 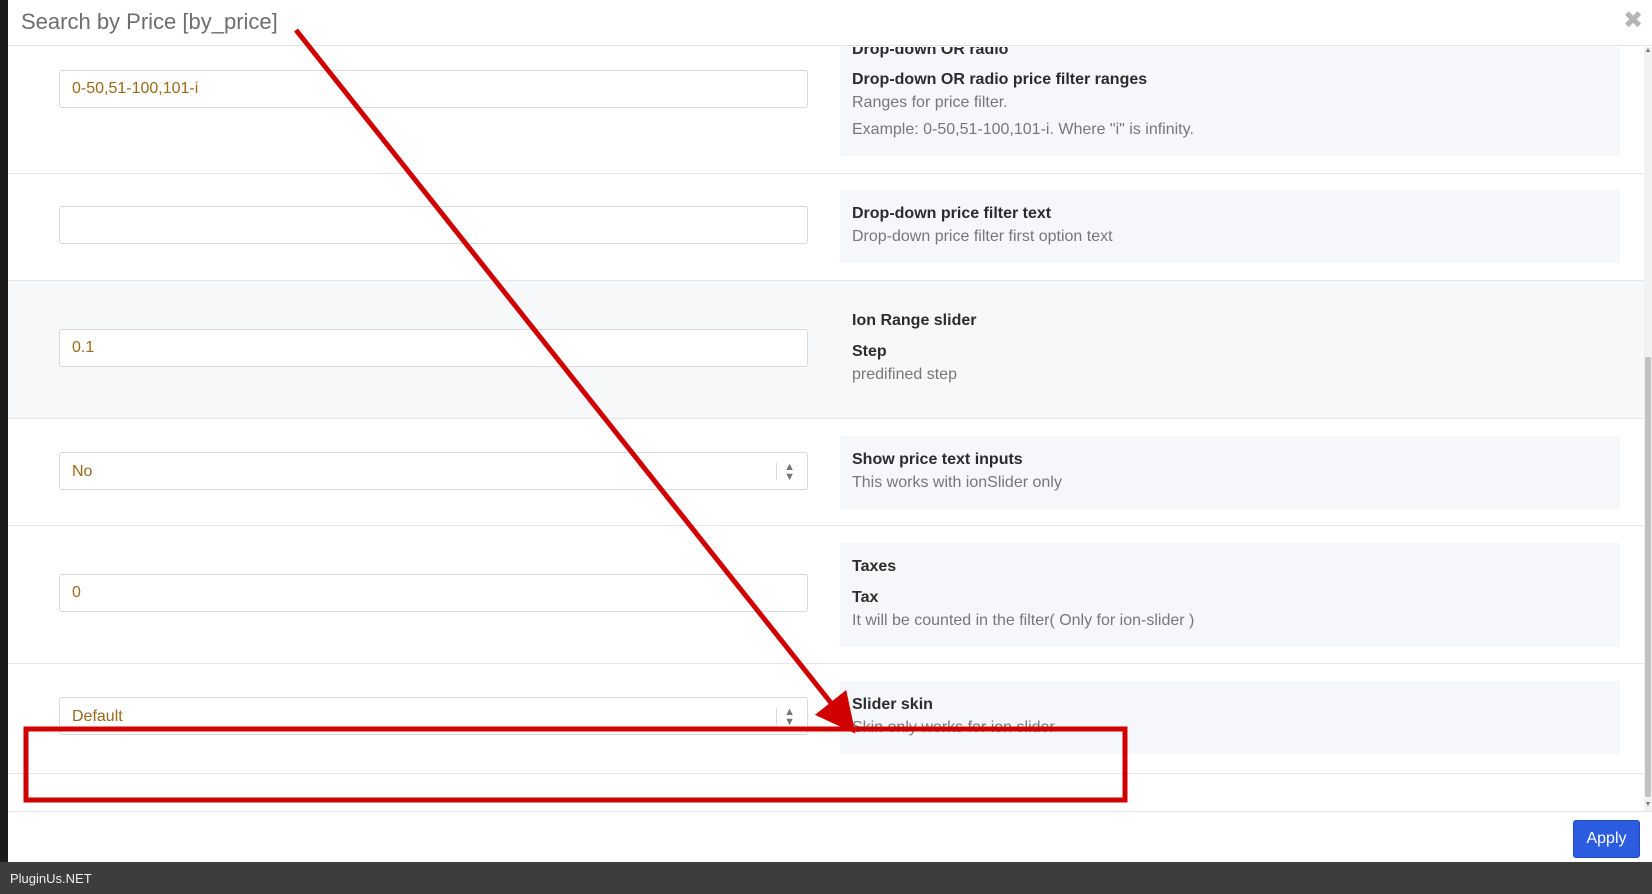 I want to click on show-text-inputs-select: No ▲ ▼, so click(x=433, y=471).